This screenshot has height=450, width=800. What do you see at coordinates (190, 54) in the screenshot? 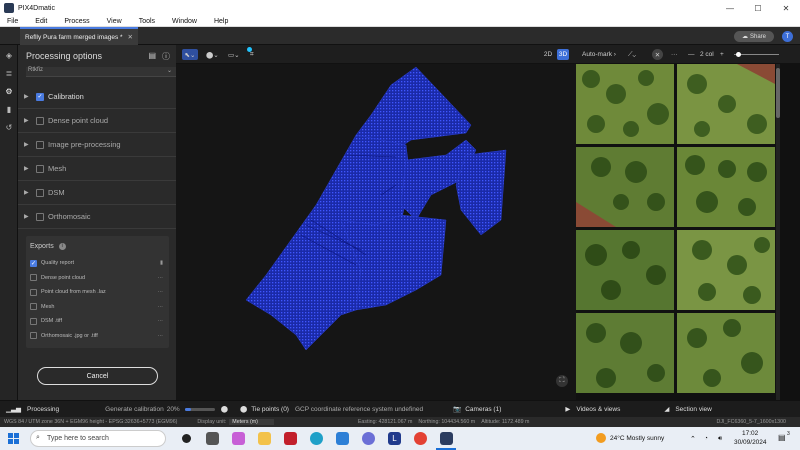
I see `select-tool-icon: ⬉⌄` at bounding box center [190, 54].